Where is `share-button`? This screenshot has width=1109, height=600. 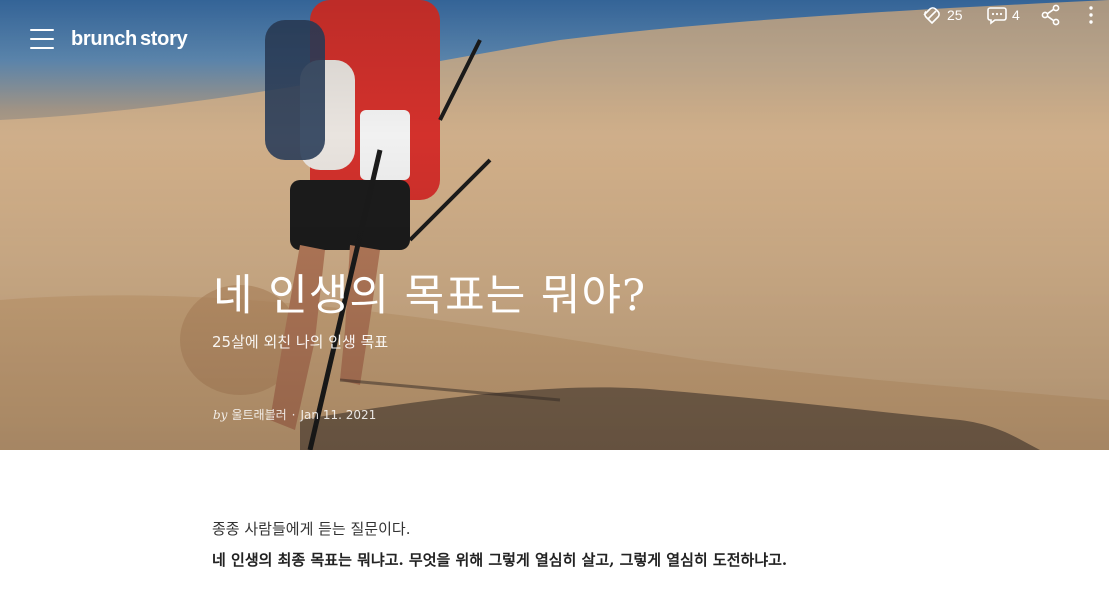 share-button is located at coordinates (1051, 15).